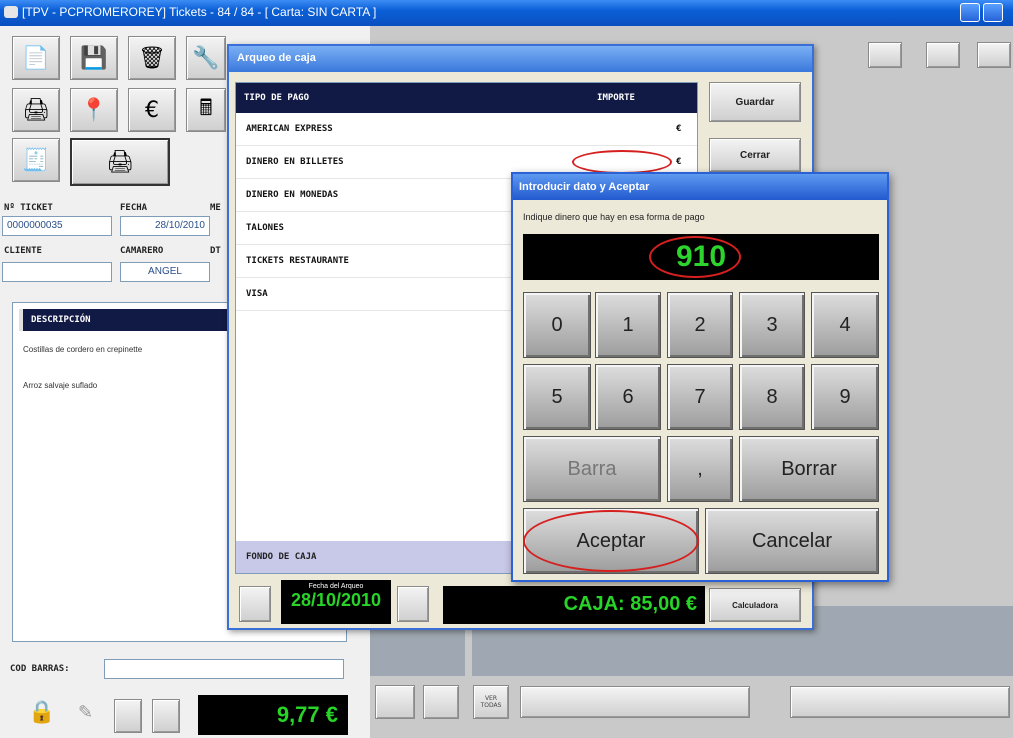 The image size is (1013, 738). I want to click on printer-icon: 🖨, so click(36, 110).